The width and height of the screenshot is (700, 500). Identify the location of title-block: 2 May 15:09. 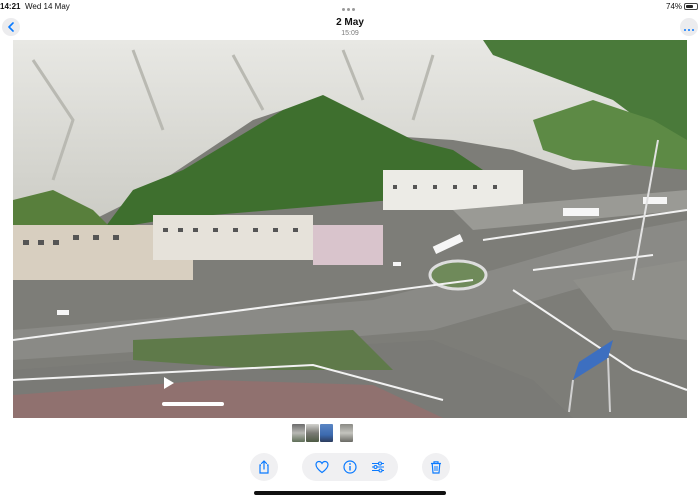
(350, 27).